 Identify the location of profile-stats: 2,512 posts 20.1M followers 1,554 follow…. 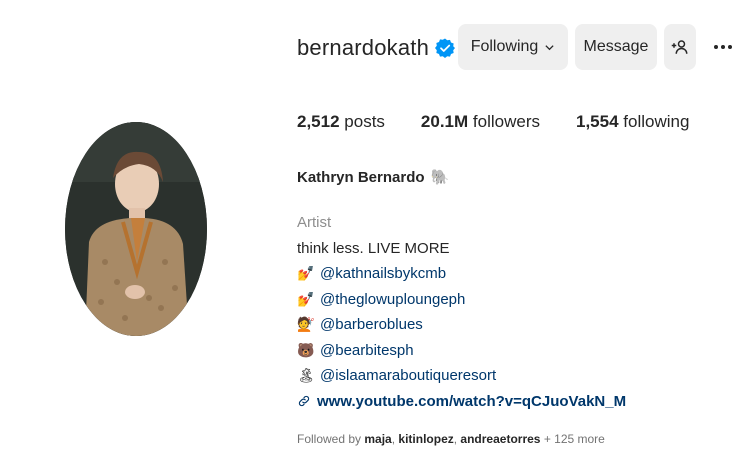
(511, 122).